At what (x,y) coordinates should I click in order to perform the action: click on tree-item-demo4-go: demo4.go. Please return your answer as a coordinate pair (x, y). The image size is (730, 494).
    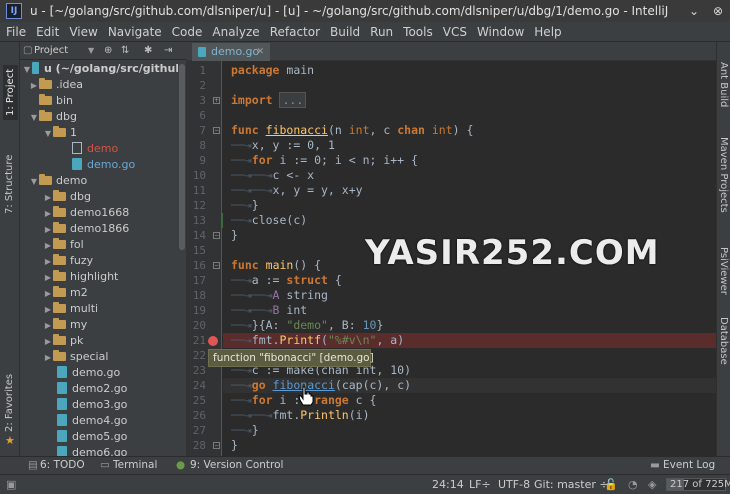
    Looking at the image, I should click on (92, 421).